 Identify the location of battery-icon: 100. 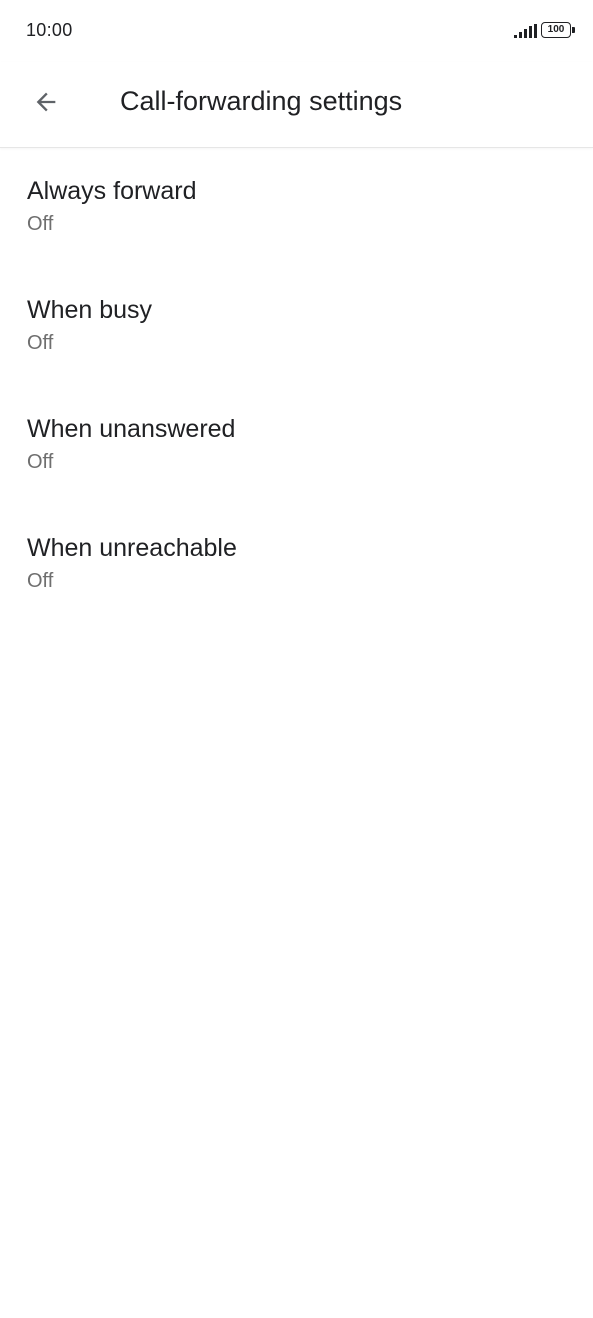
(558, 30).